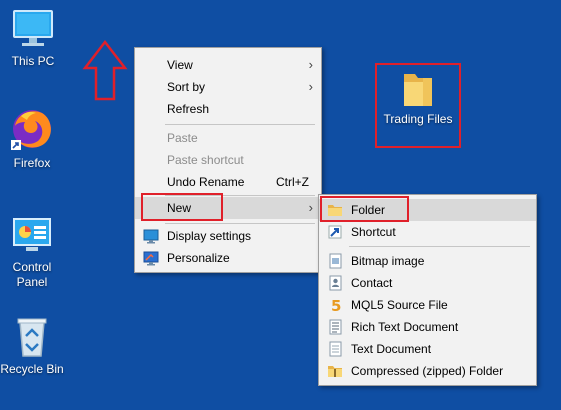 This screenshot has height=410, width=561. Describe the element at coordinates (33, 28) in the screenshot. I see `computer-icon` at that location.